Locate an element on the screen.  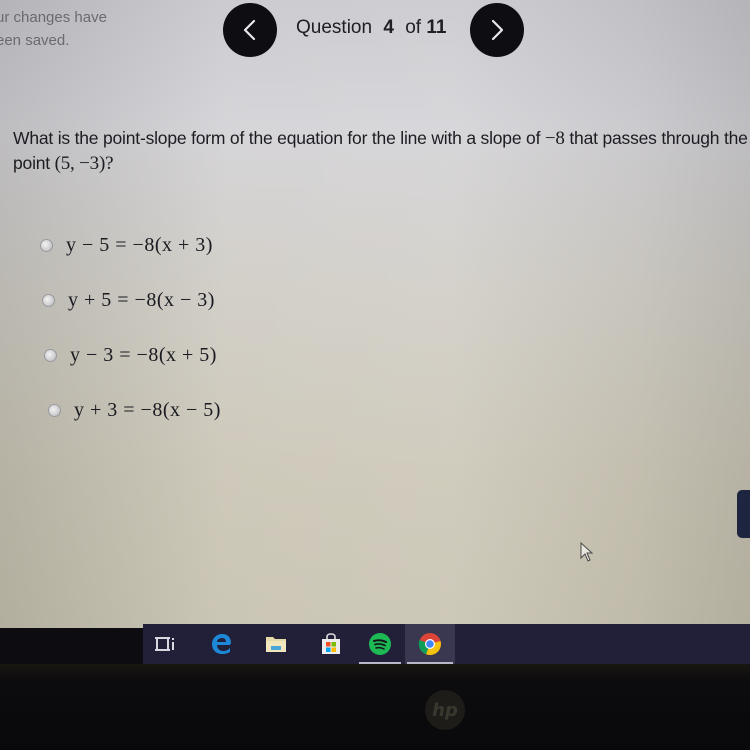
answer-option: y + 5 = −8(x − 3) is located at coordinates (128, 300).